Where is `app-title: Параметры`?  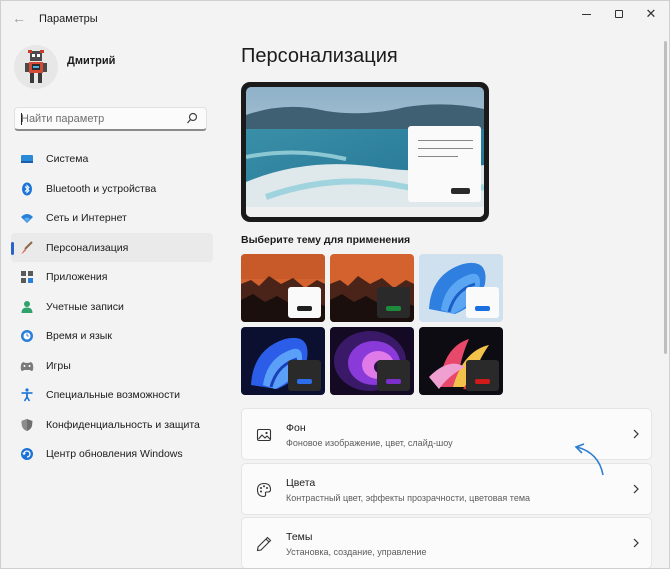 app-title: Параметры is located at coordinates (68, 19).